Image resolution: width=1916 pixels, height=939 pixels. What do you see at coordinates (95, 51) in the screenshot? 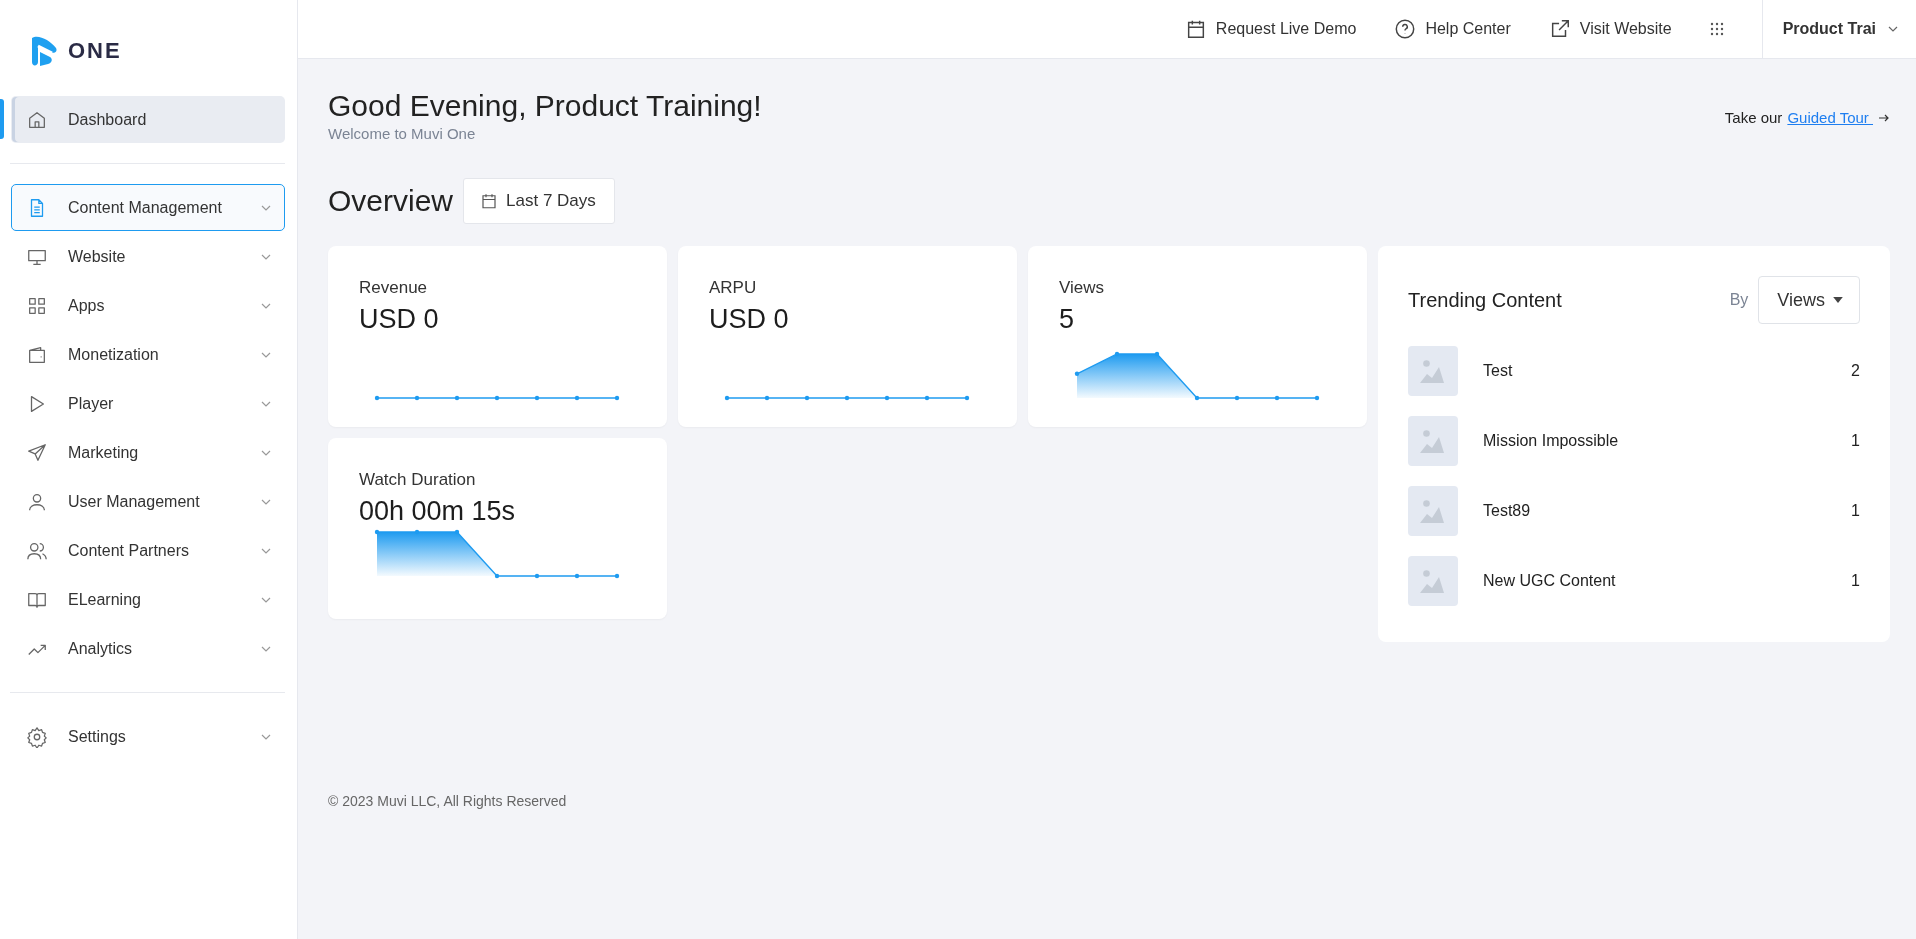
I see `brand-name: ONE` at bounding box center [95, 51].